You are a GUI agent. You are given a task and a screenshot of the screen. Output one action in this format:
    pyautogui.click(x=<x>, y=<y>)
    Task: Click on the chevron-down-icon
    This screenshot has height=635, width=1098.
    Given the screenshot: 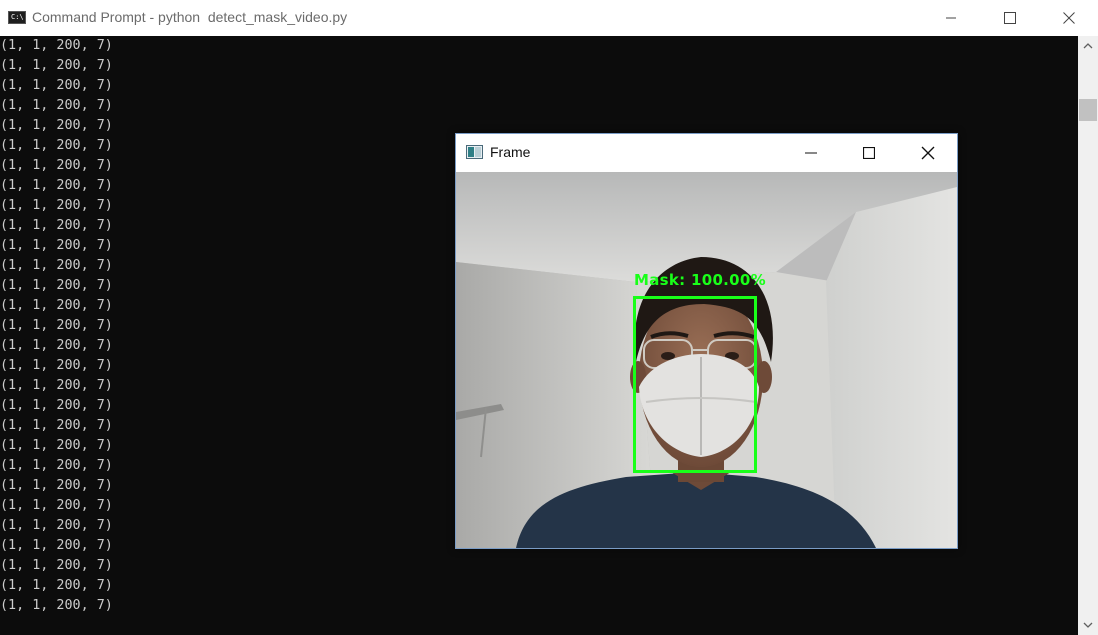 What is the action you would take?
    pyautogui.click(x=1088, y=625)
    